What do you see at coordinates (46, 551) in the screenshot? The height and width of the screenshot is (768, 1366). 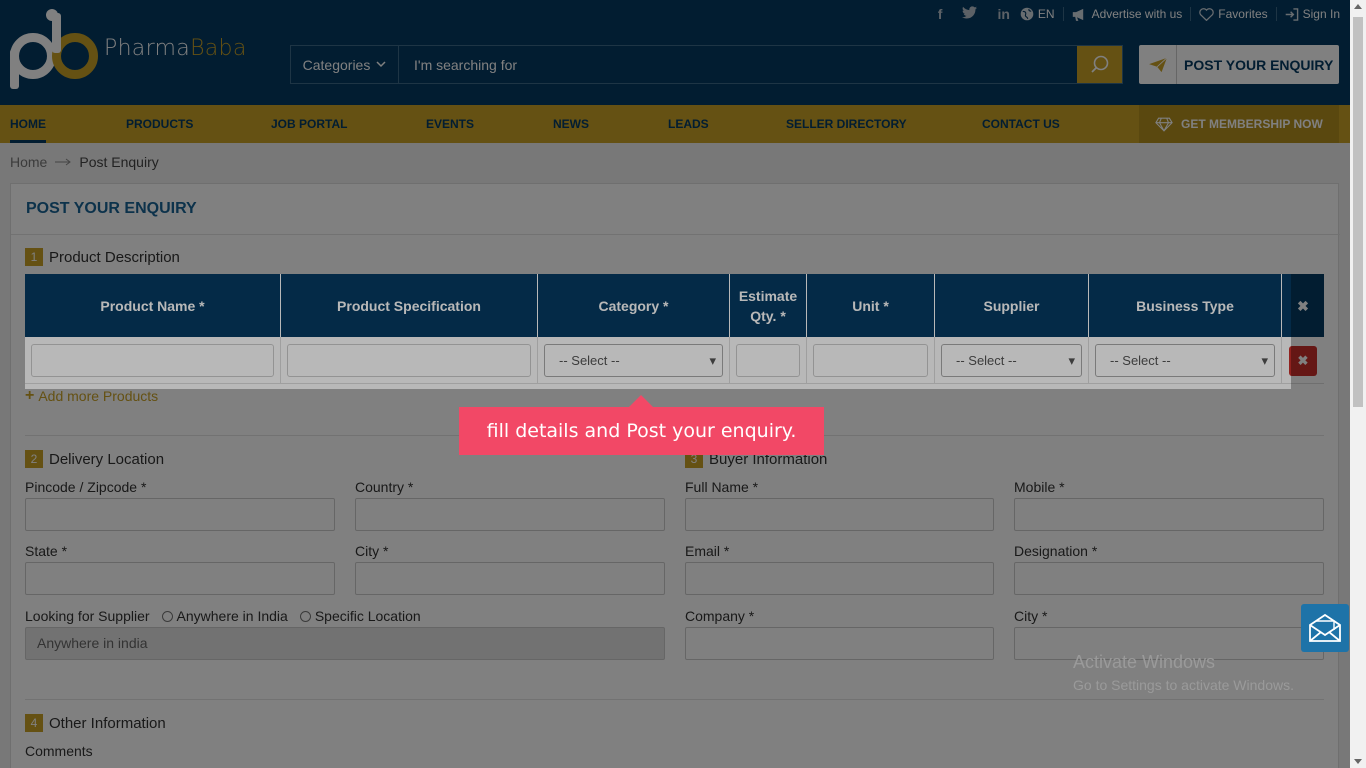 I see `state-label: State *` at bounding box center [46, 551].